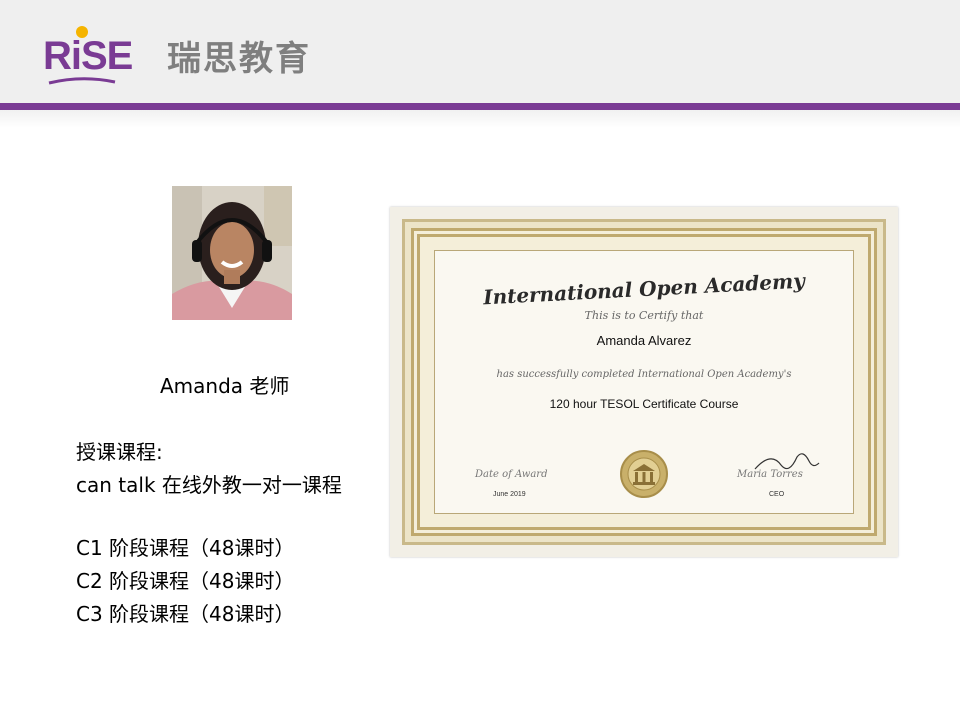  Describe the element at coordinates (209, 517) in the screenshot. I see `course-spacer` at that location.